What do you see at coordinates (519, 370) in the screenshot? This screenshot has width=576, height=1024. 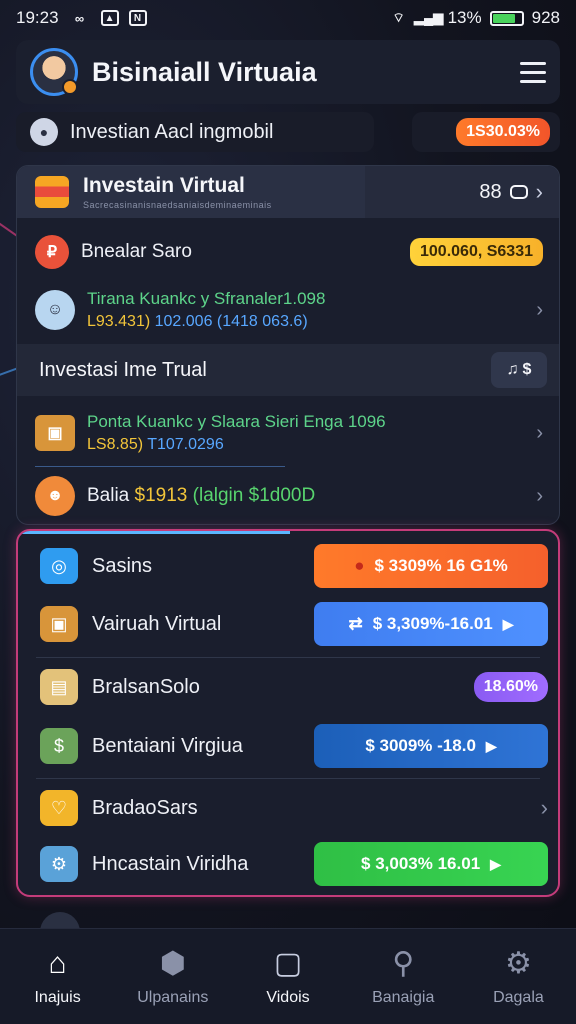 I see `alert-button: ♫ $` at bounding box center [519, 370].